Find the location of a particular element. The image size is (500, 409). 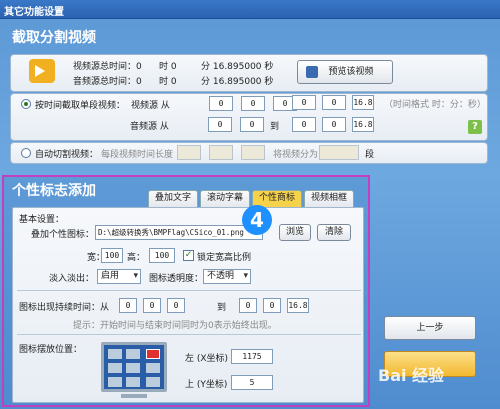

audio-hour: 时 0 is located at coordinates (168, 82).